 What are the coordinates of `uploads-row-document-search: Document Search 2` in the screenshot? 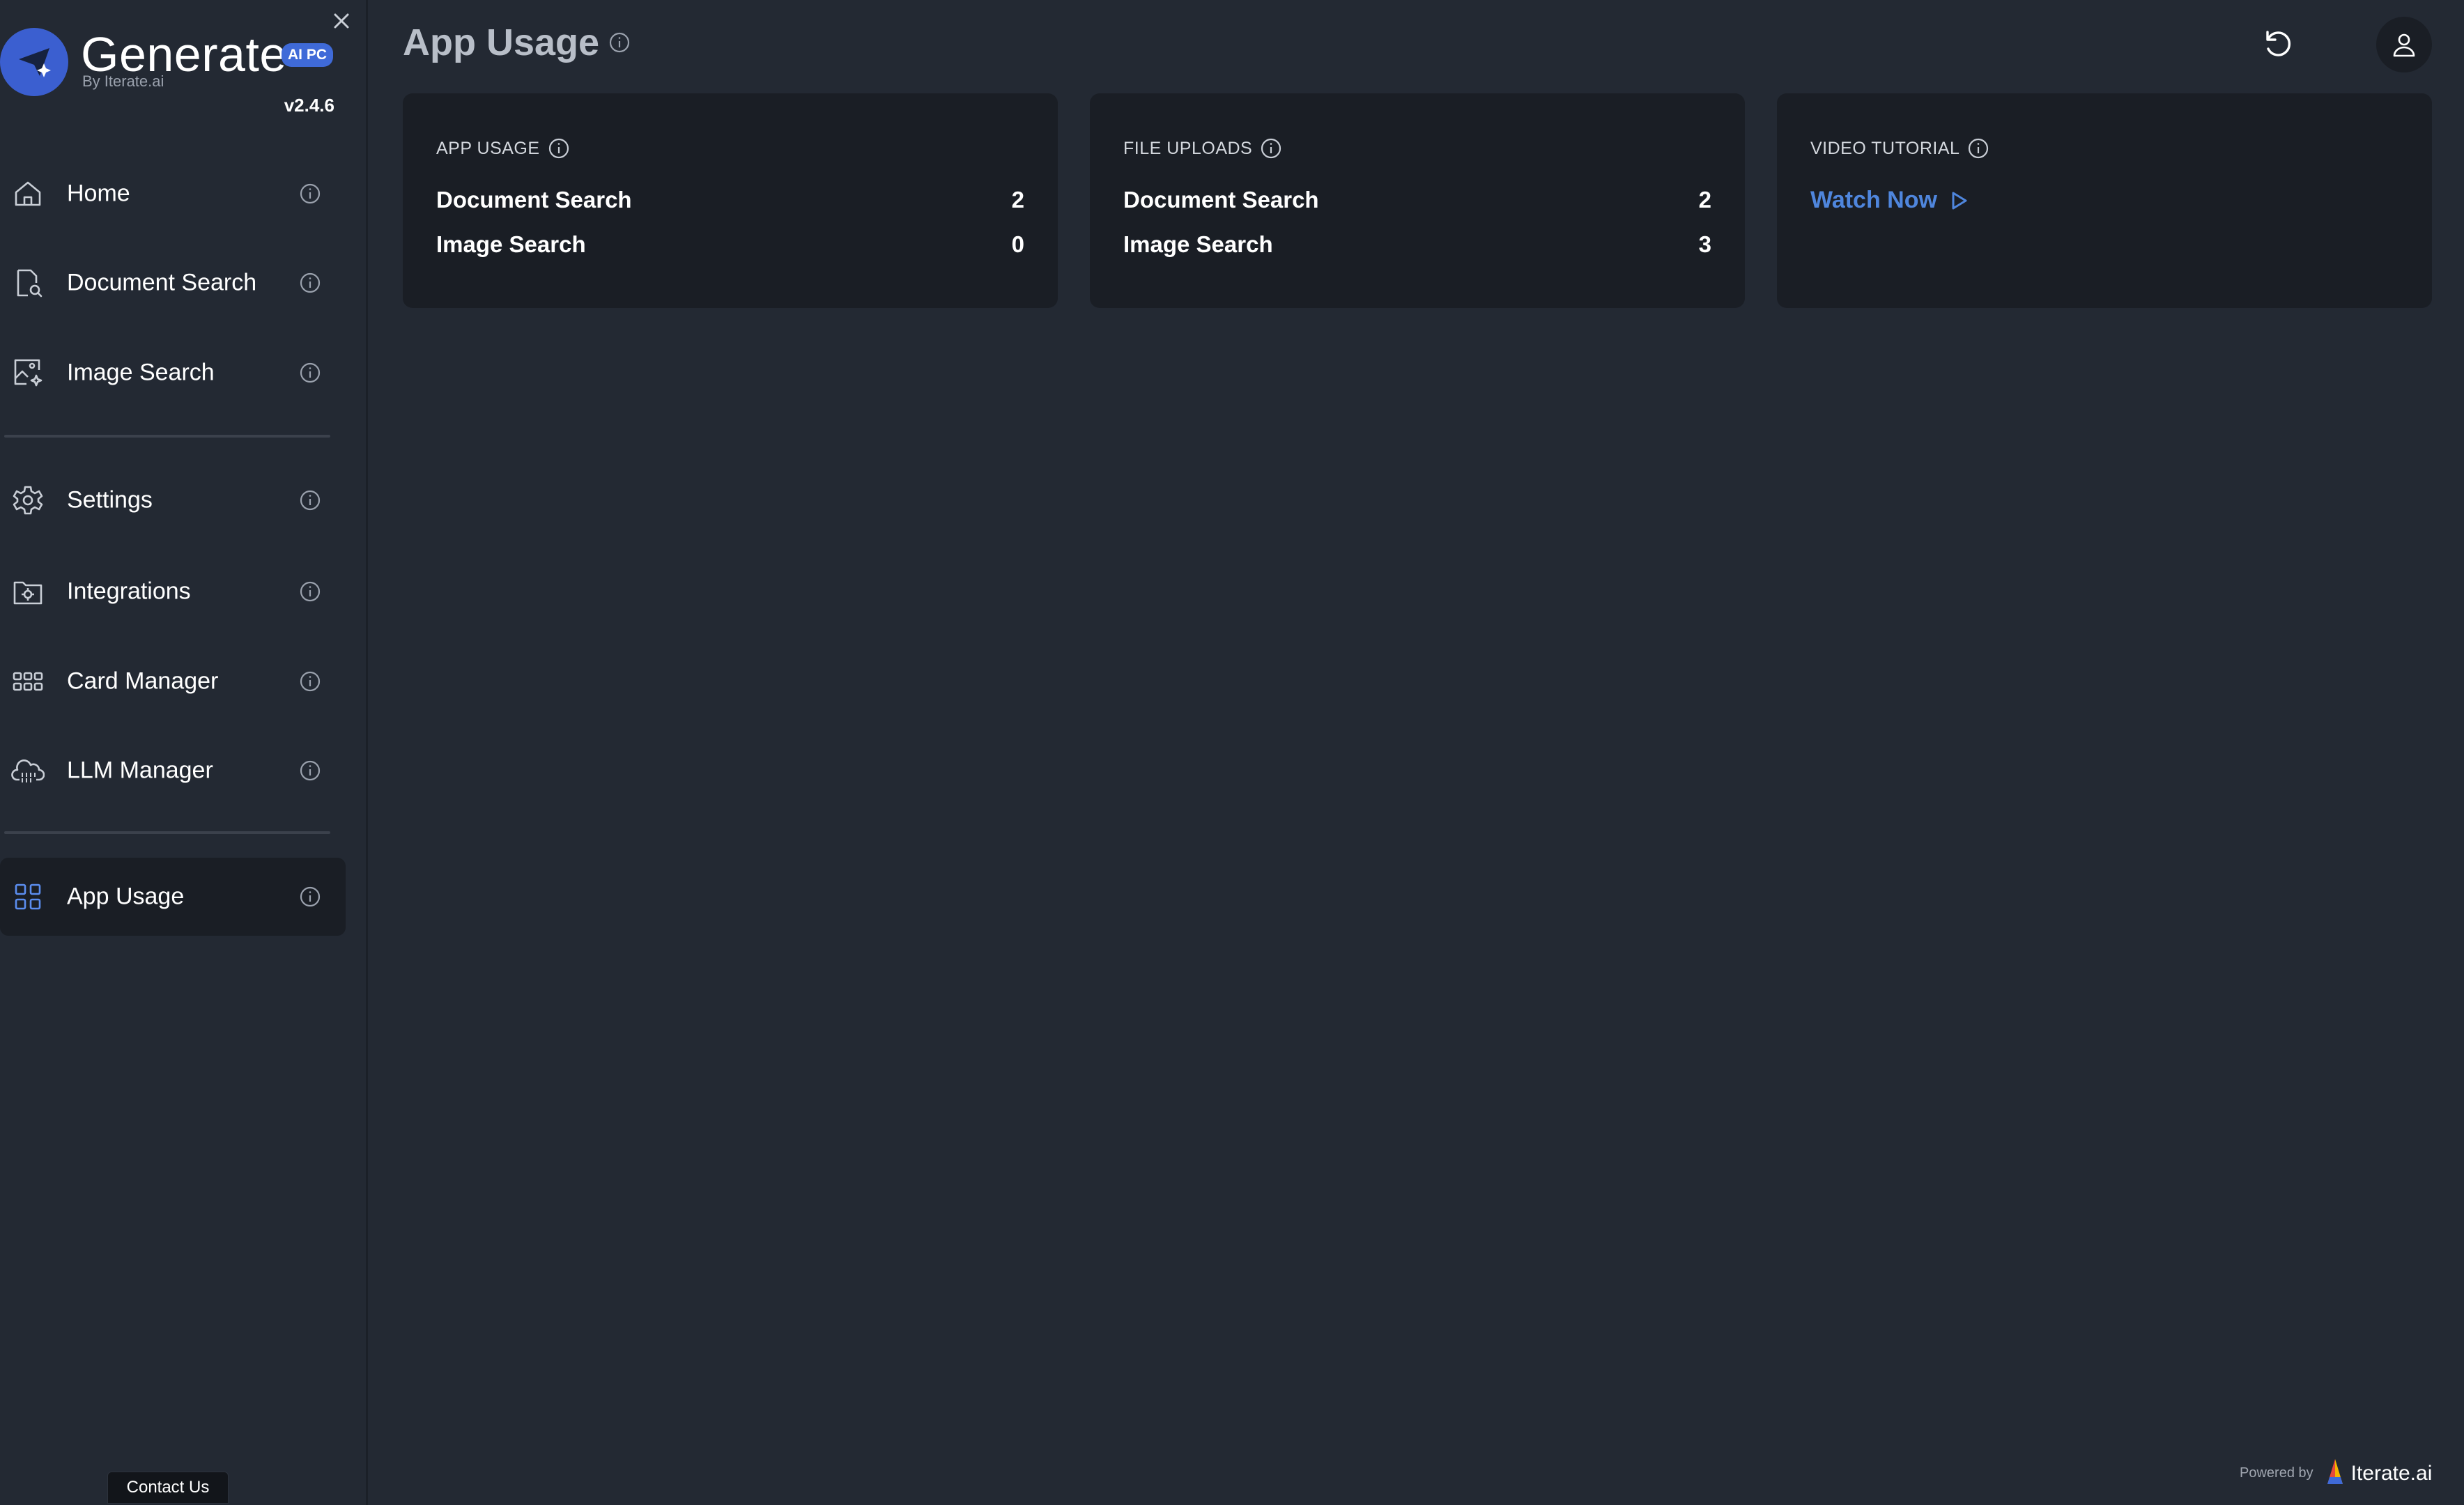 It's located at (1417, 200).